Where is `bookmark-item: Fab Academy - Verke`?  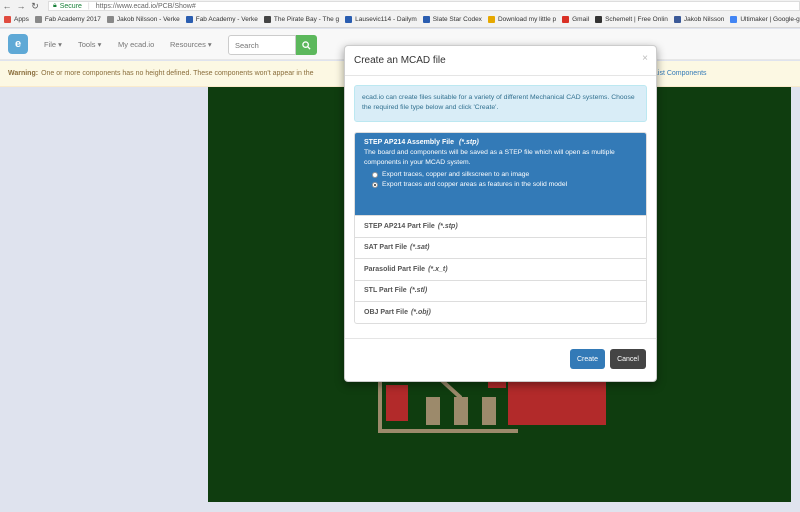
bookmark-item: Fab Academy - Verke is located at coordinates (221, 19).